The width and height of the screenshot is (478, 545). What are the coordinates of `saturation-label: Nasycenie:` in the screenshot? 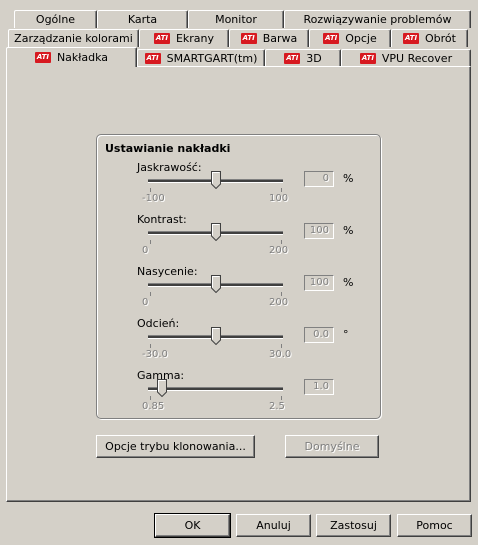 It's located at (167, 271).